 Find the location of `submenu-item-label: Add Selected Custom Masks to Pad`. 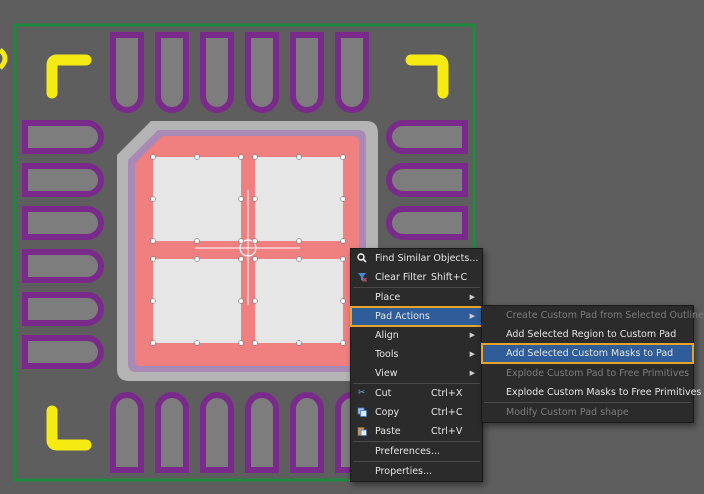

submenu-item-label: Add Selected Custom Masks to Pad is located at coordinates (590, 353).